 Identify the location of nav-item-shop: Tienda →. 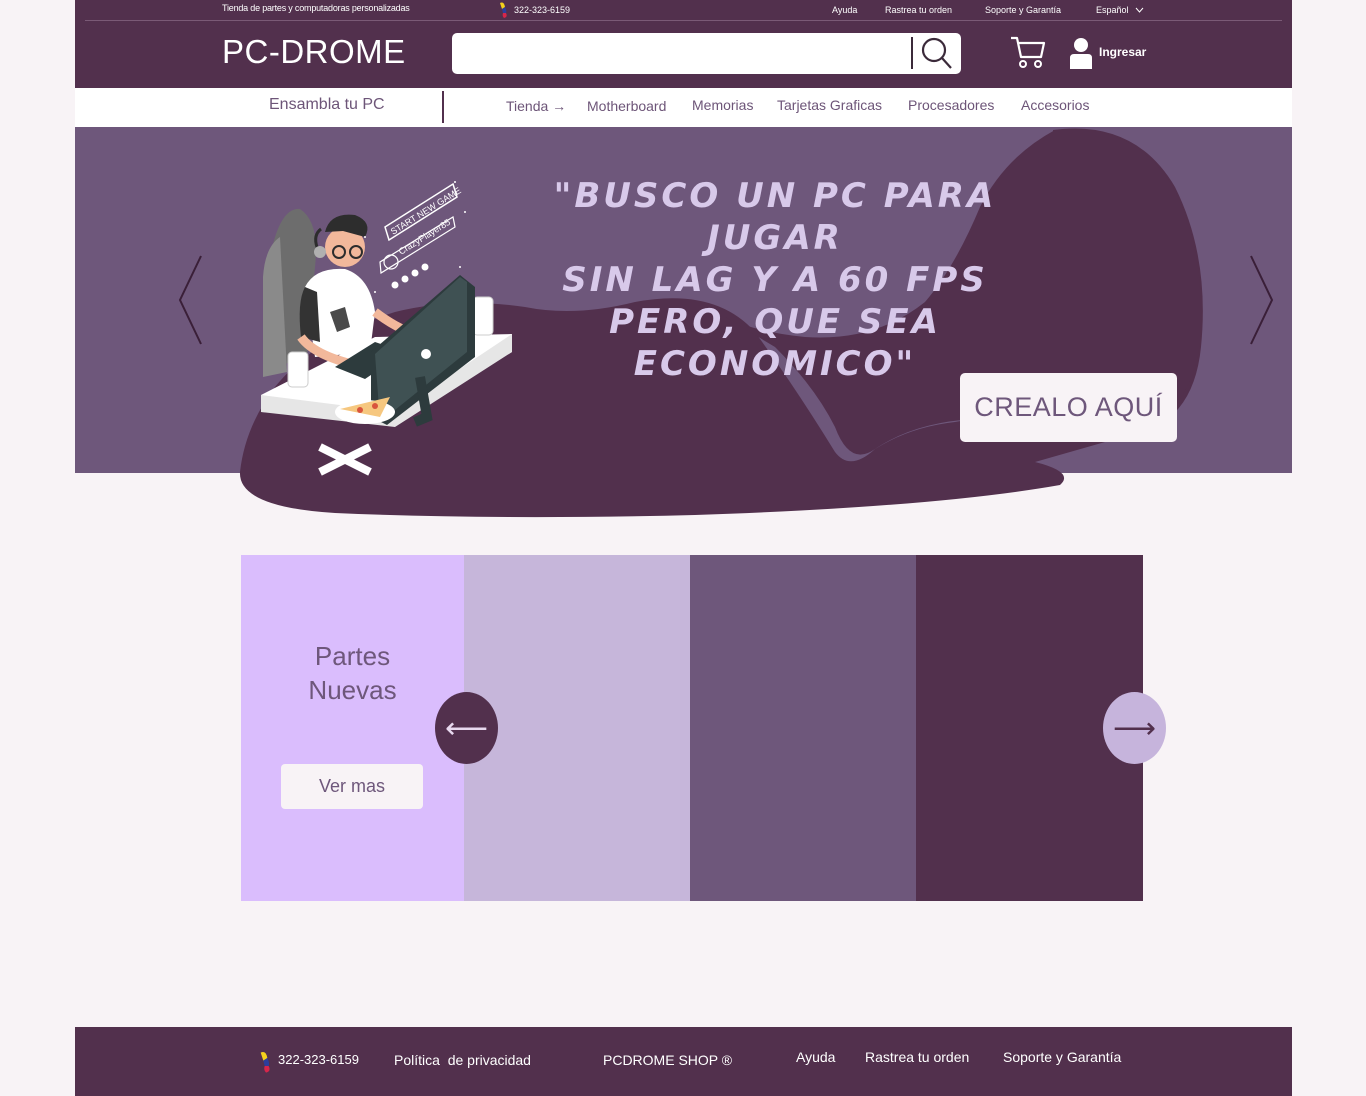
(536, 106).